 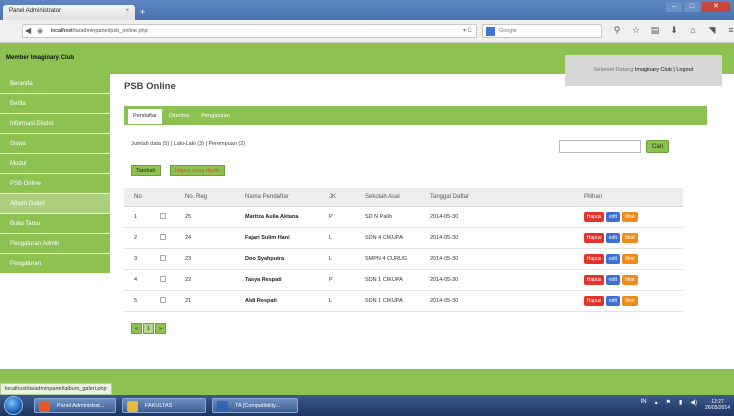 I want to click on start-button, so click(x=13, y=405).